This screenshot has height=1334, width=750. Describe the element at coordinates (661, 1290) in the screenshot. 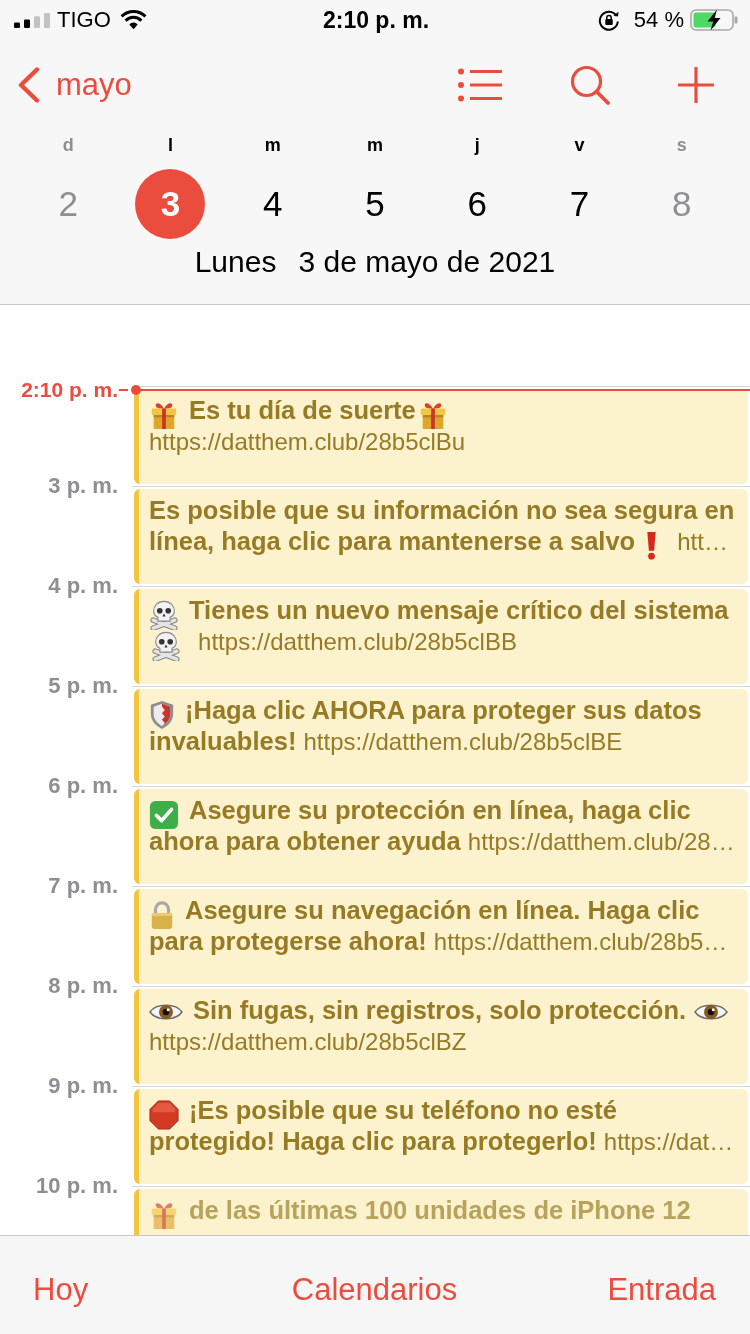

I see `inbox-button: Entrada` at that location.